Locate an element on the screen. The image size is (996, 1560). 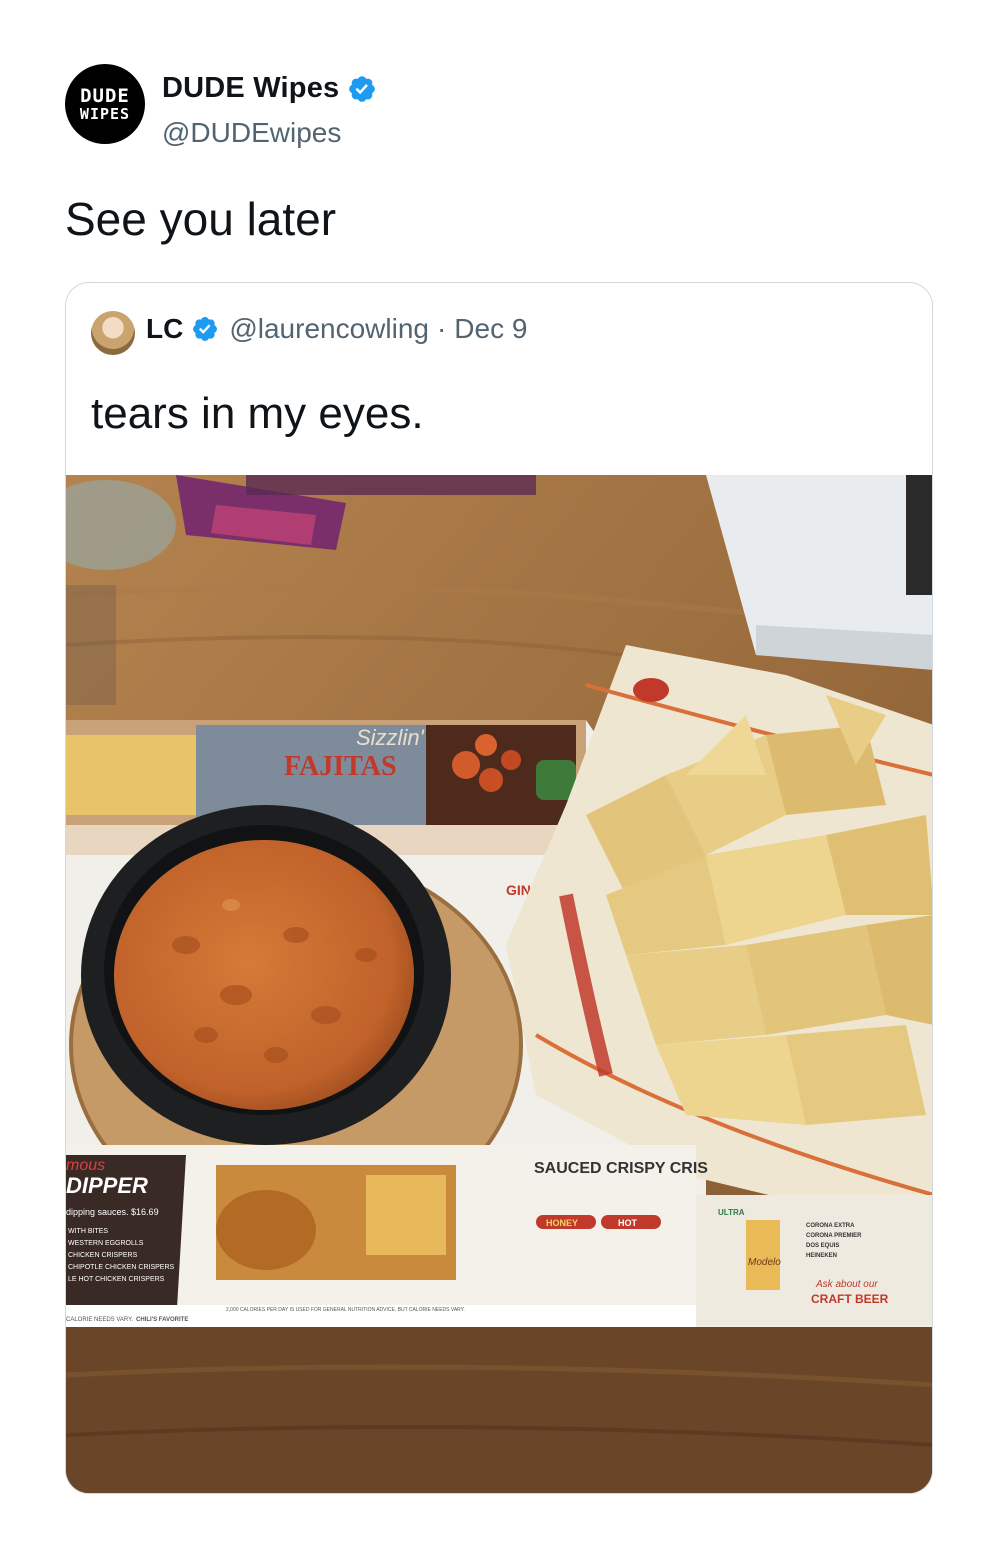
quoted-author-avatar is located at coordinates (113, 333).